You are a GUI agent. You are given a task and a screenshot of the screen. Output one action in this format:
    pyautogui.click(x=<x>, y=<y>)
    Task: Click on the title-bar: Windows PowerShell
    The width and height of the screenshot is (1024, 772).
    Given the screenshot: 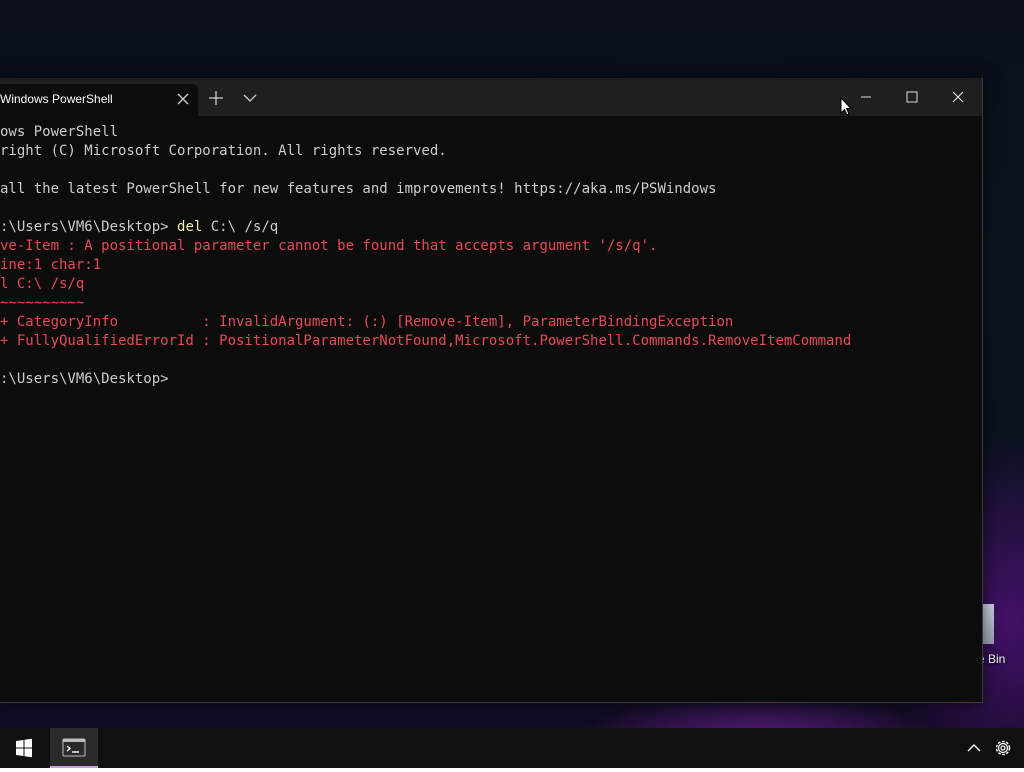 What is the action you would take?
    pyautogui.click(x=491, y=97)
    